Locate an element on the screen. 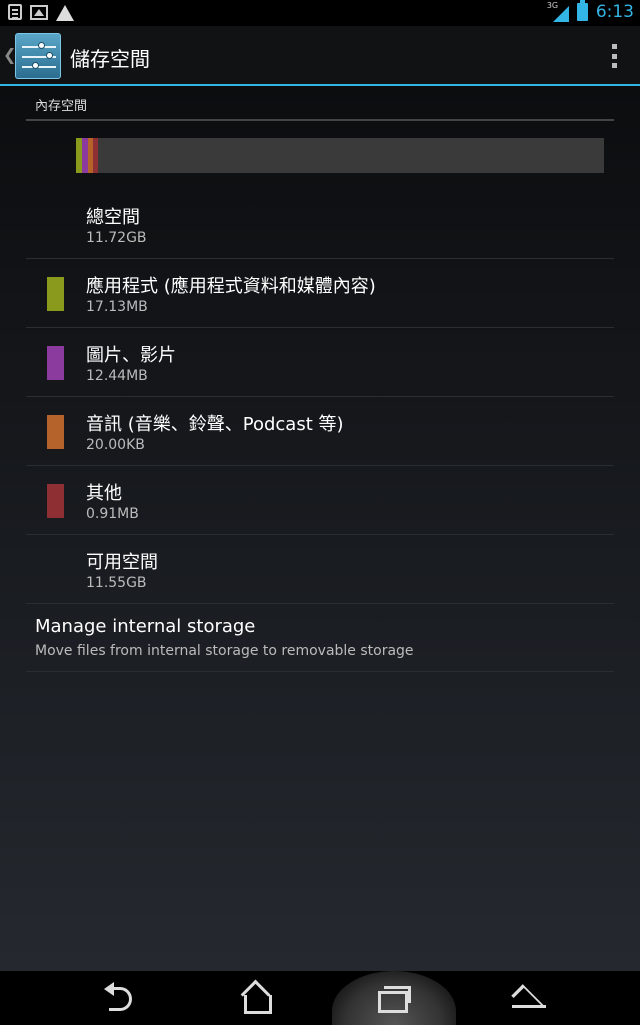  clock: 6:13 is located at coordinates (614, 12).